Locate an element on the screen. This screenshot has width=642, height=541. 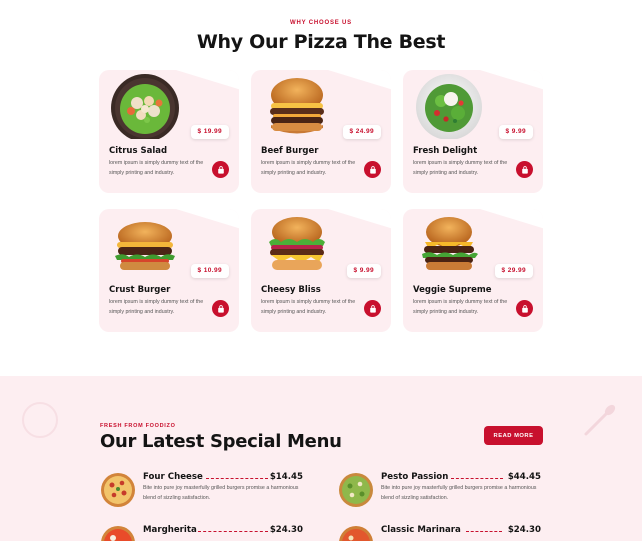
price-badge: $ 10.99 is located at coordinates (209, 271).